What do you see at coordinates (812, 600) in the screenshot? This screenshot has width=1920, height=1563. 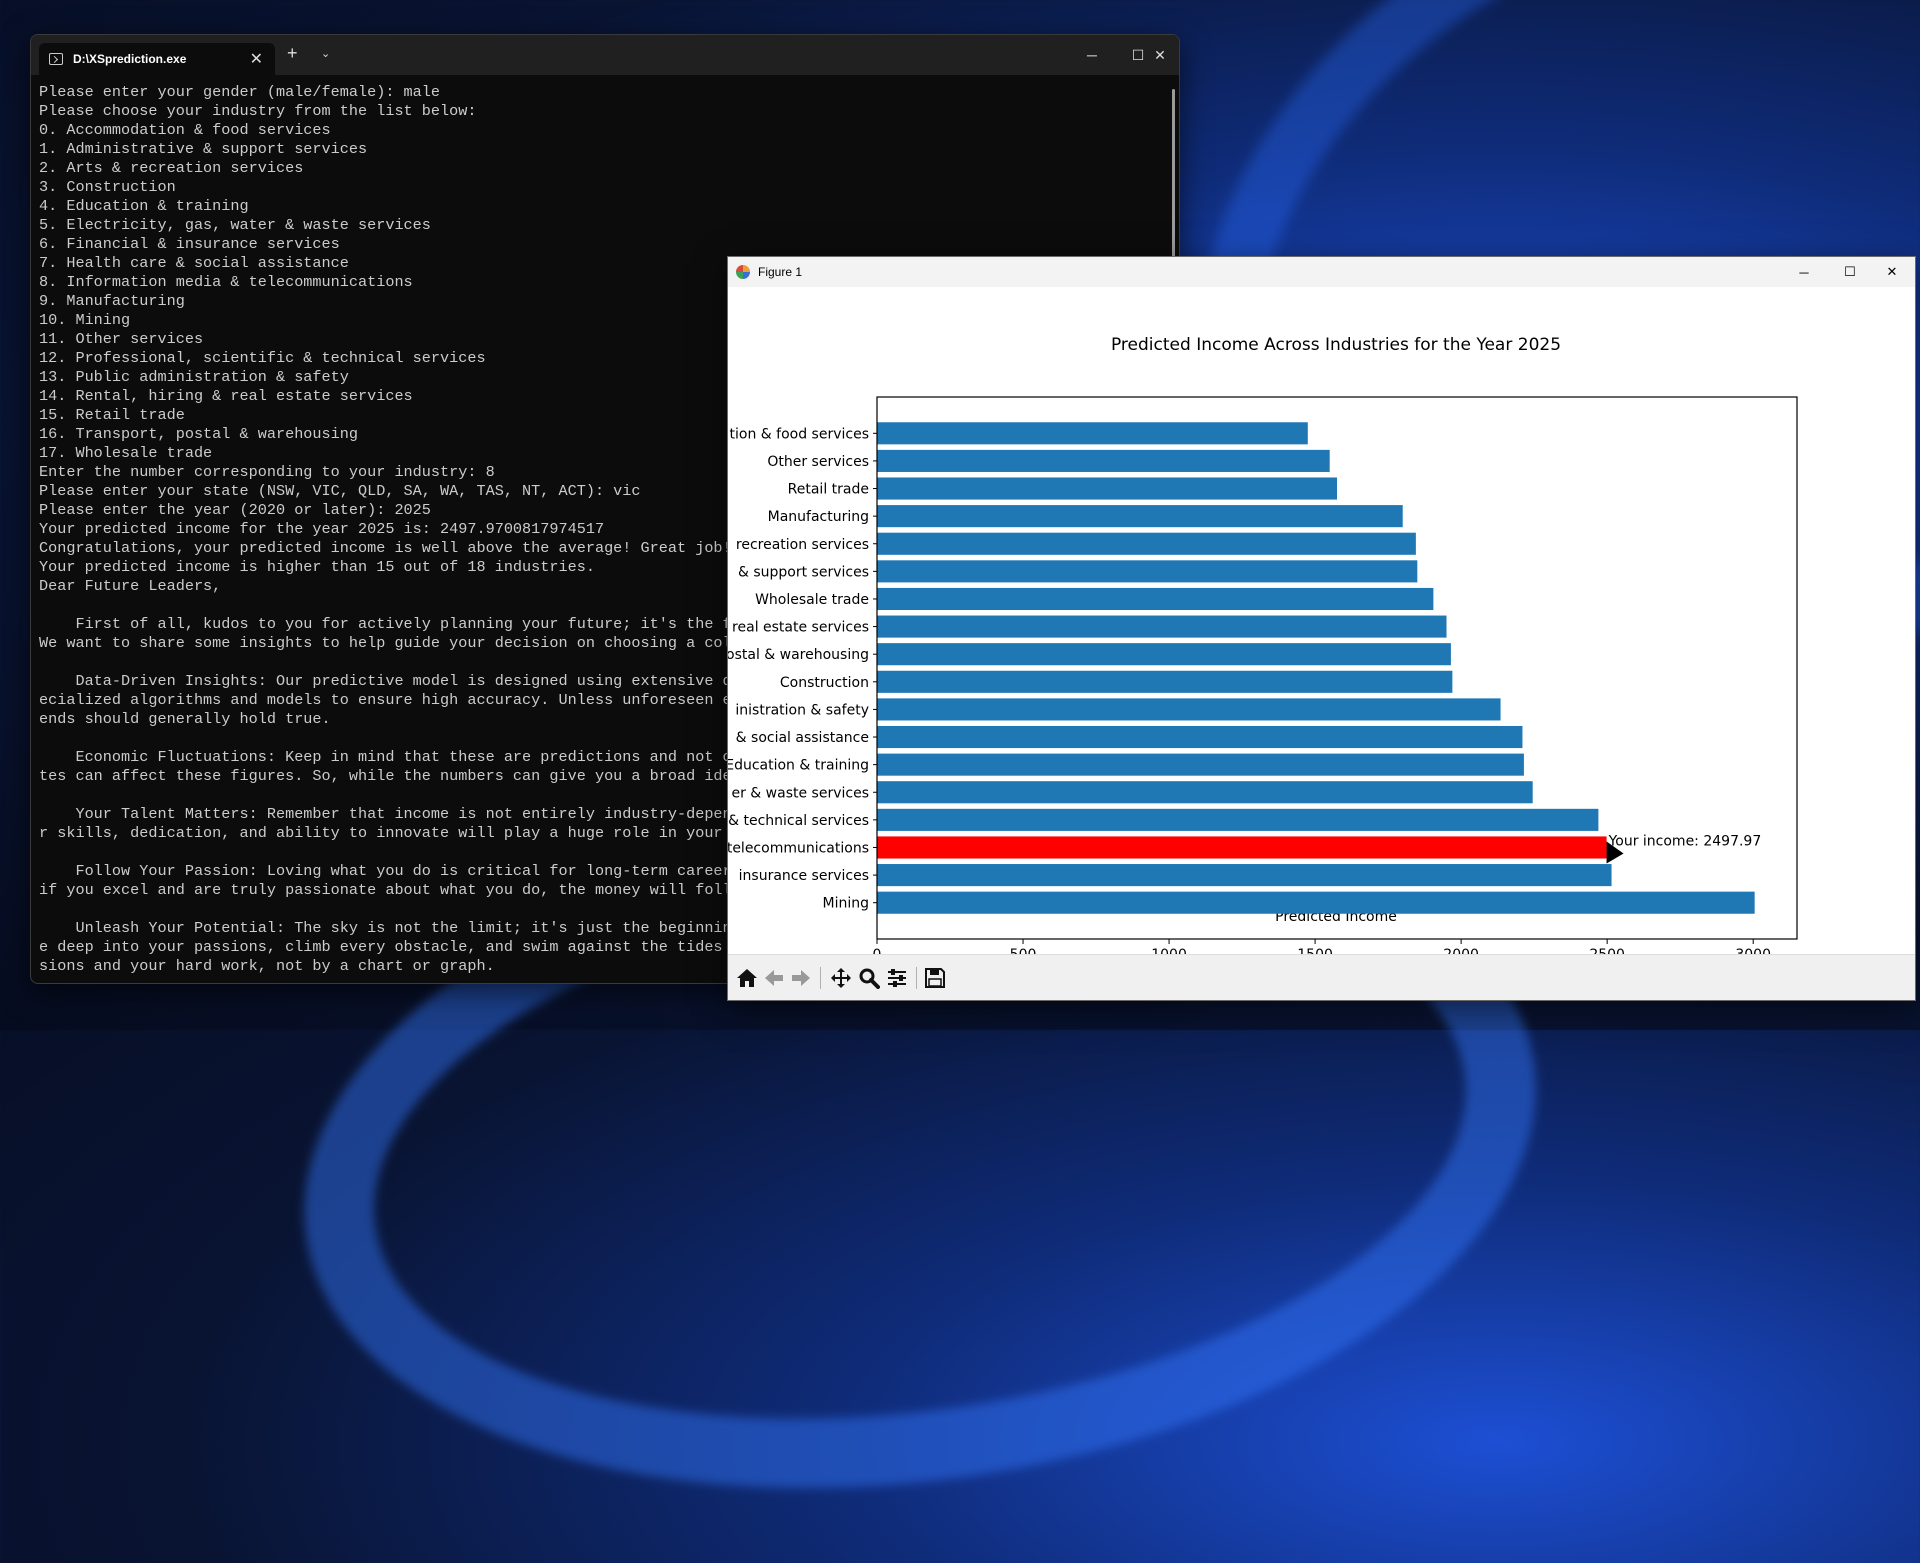 I see `y-tick-label: Wholesale trade` at bounding box center [812, 600].